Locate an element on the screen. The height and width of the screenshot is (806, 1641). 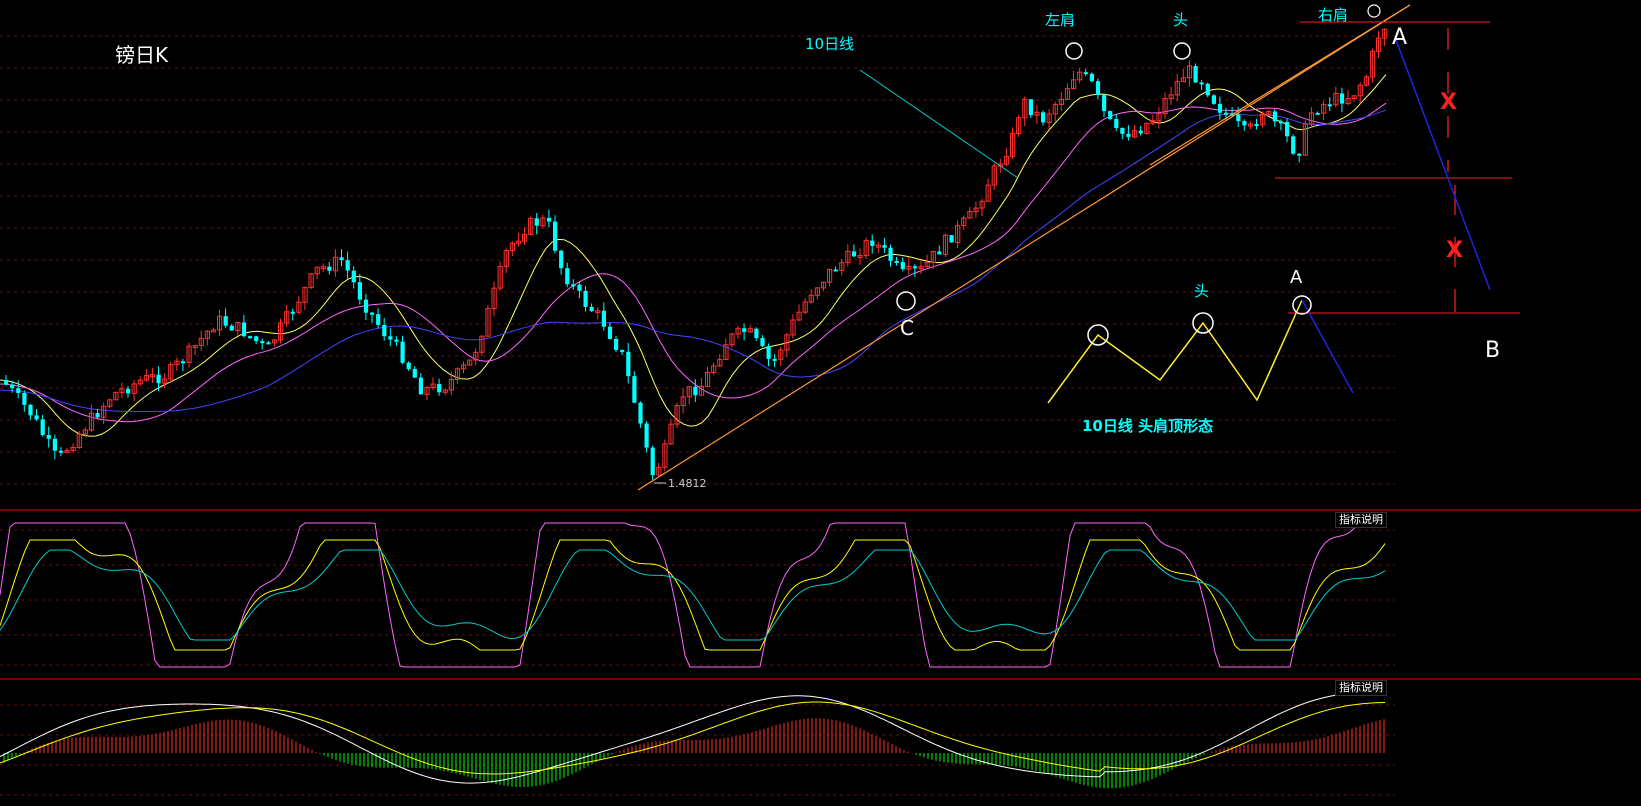
distance-label-1: X is located at coordinates (1448, 102).